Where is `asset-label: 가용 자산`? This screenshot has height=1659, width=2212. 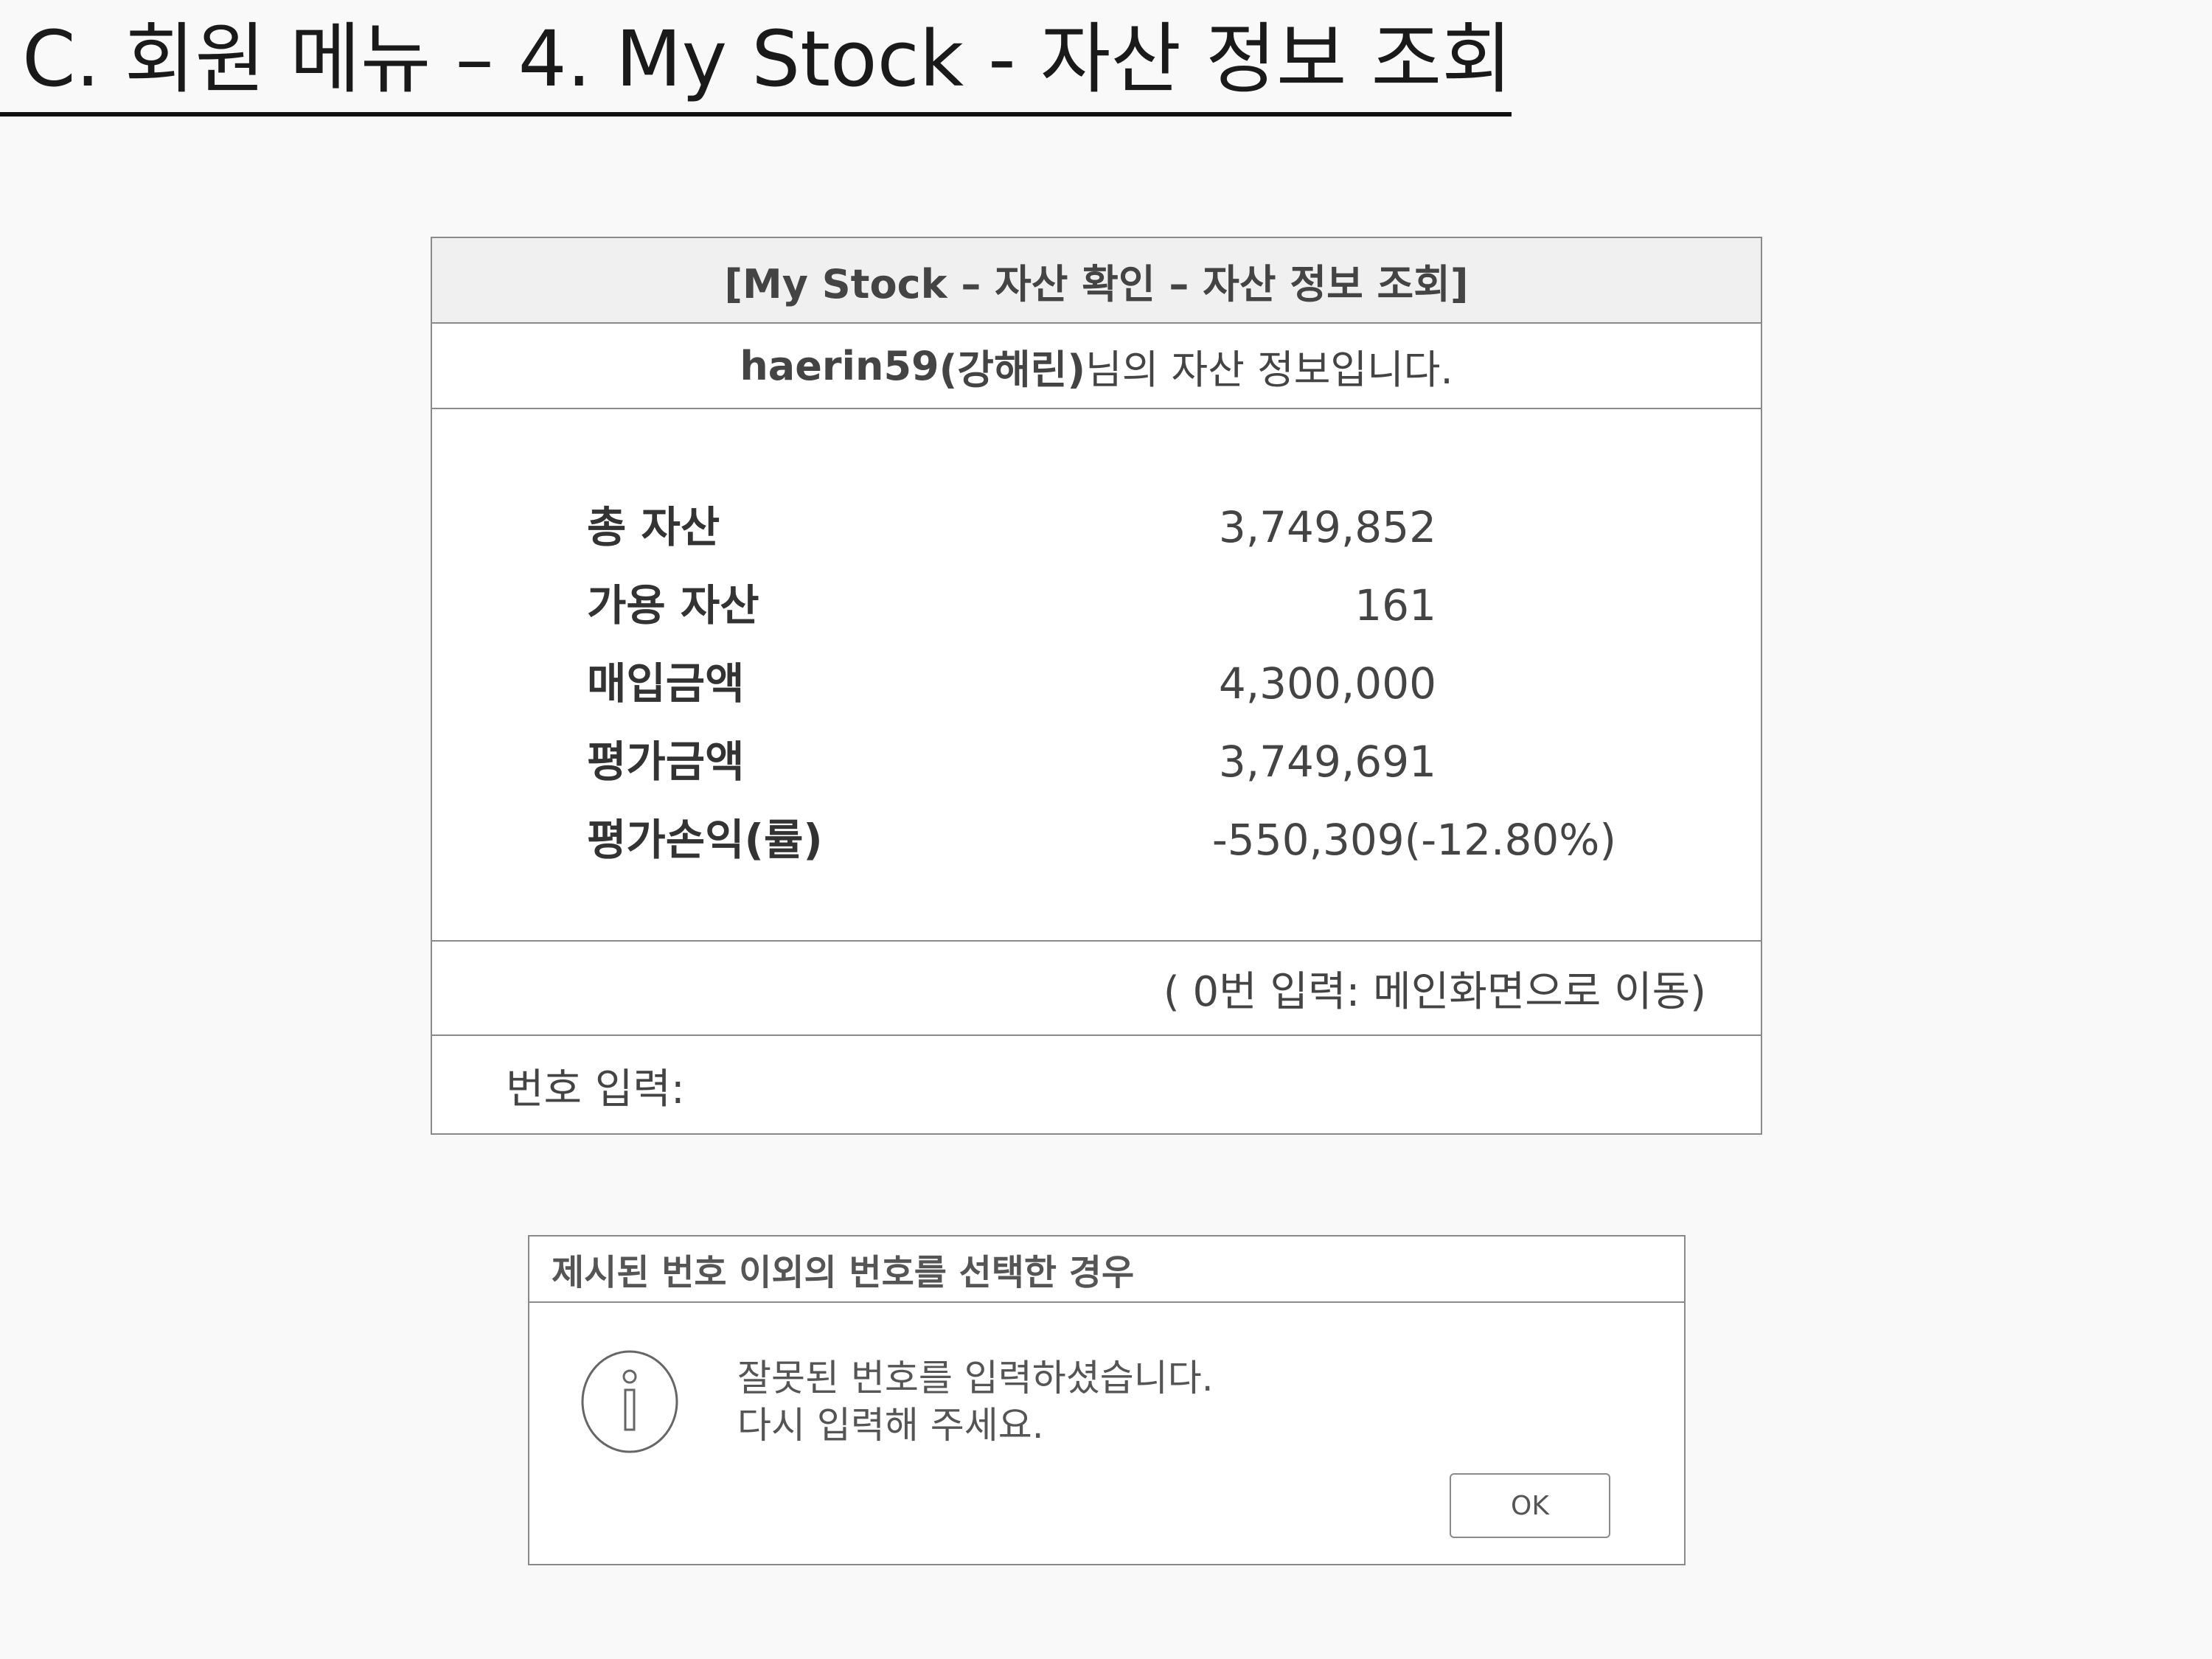
asset-label: 가용 자산 is located at coordinates (673, 605).